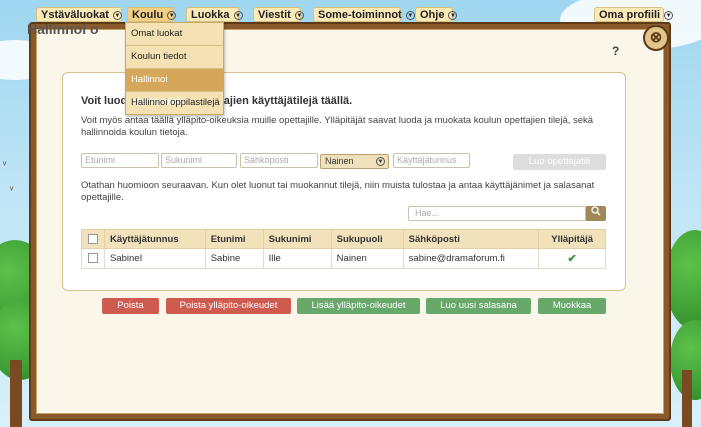  What do you see at coordinates (367, 258) in the screenshot?
I see `cell-gender: Nainen` at bounding box center [367, 258].